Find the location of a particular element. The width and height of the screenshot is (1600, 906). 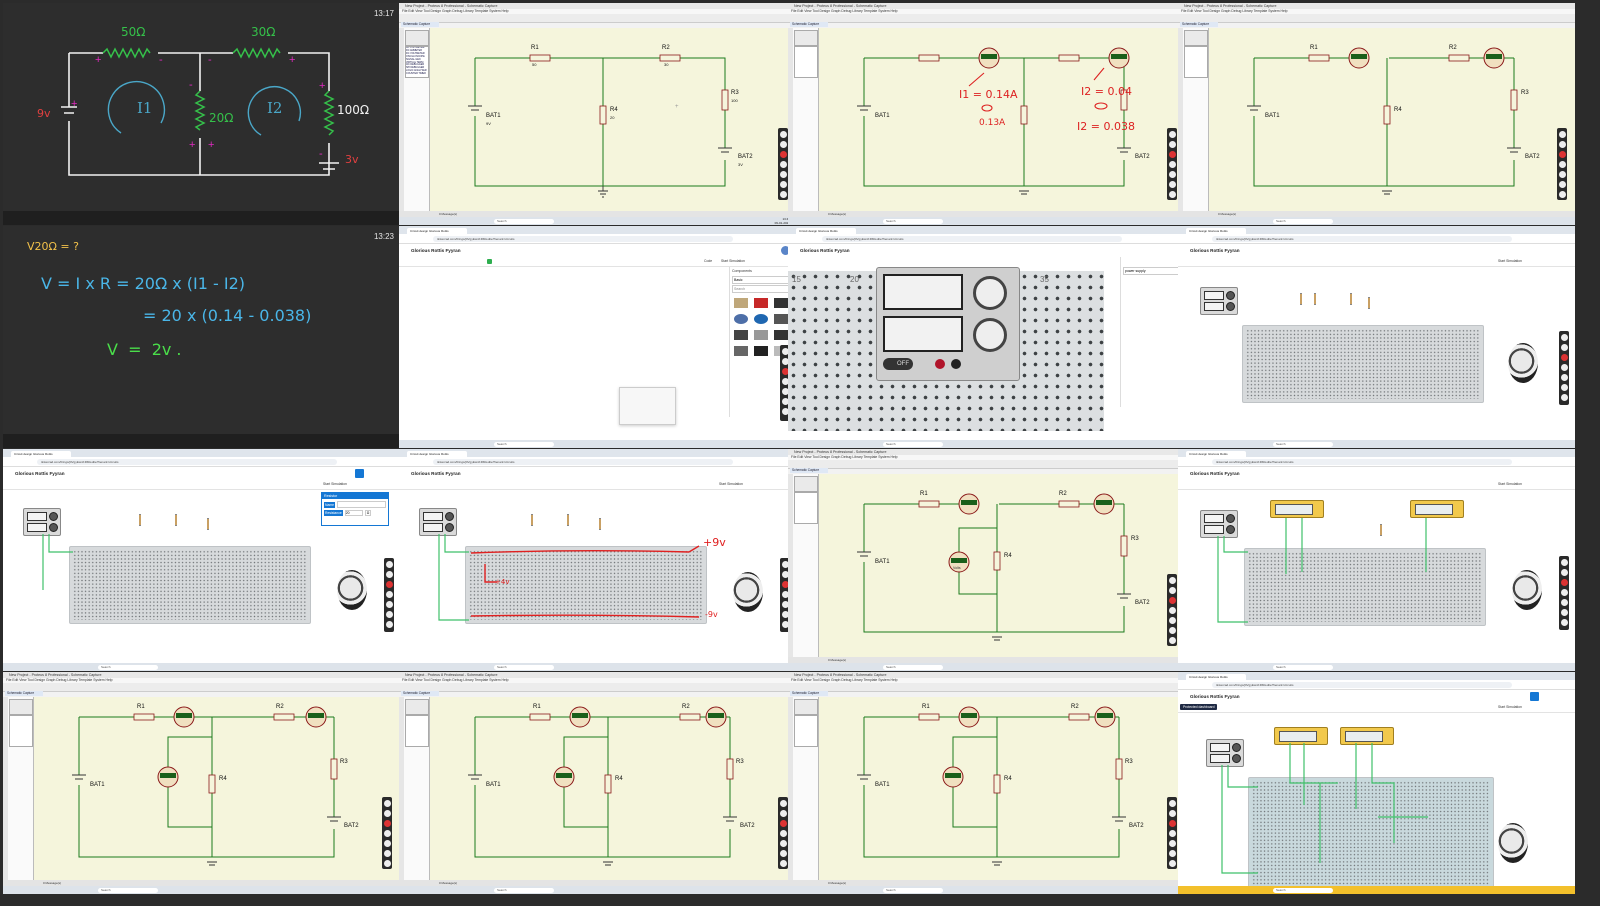

workspace: 15 20 35 OFF power supply is located at coordinates (986, 348).